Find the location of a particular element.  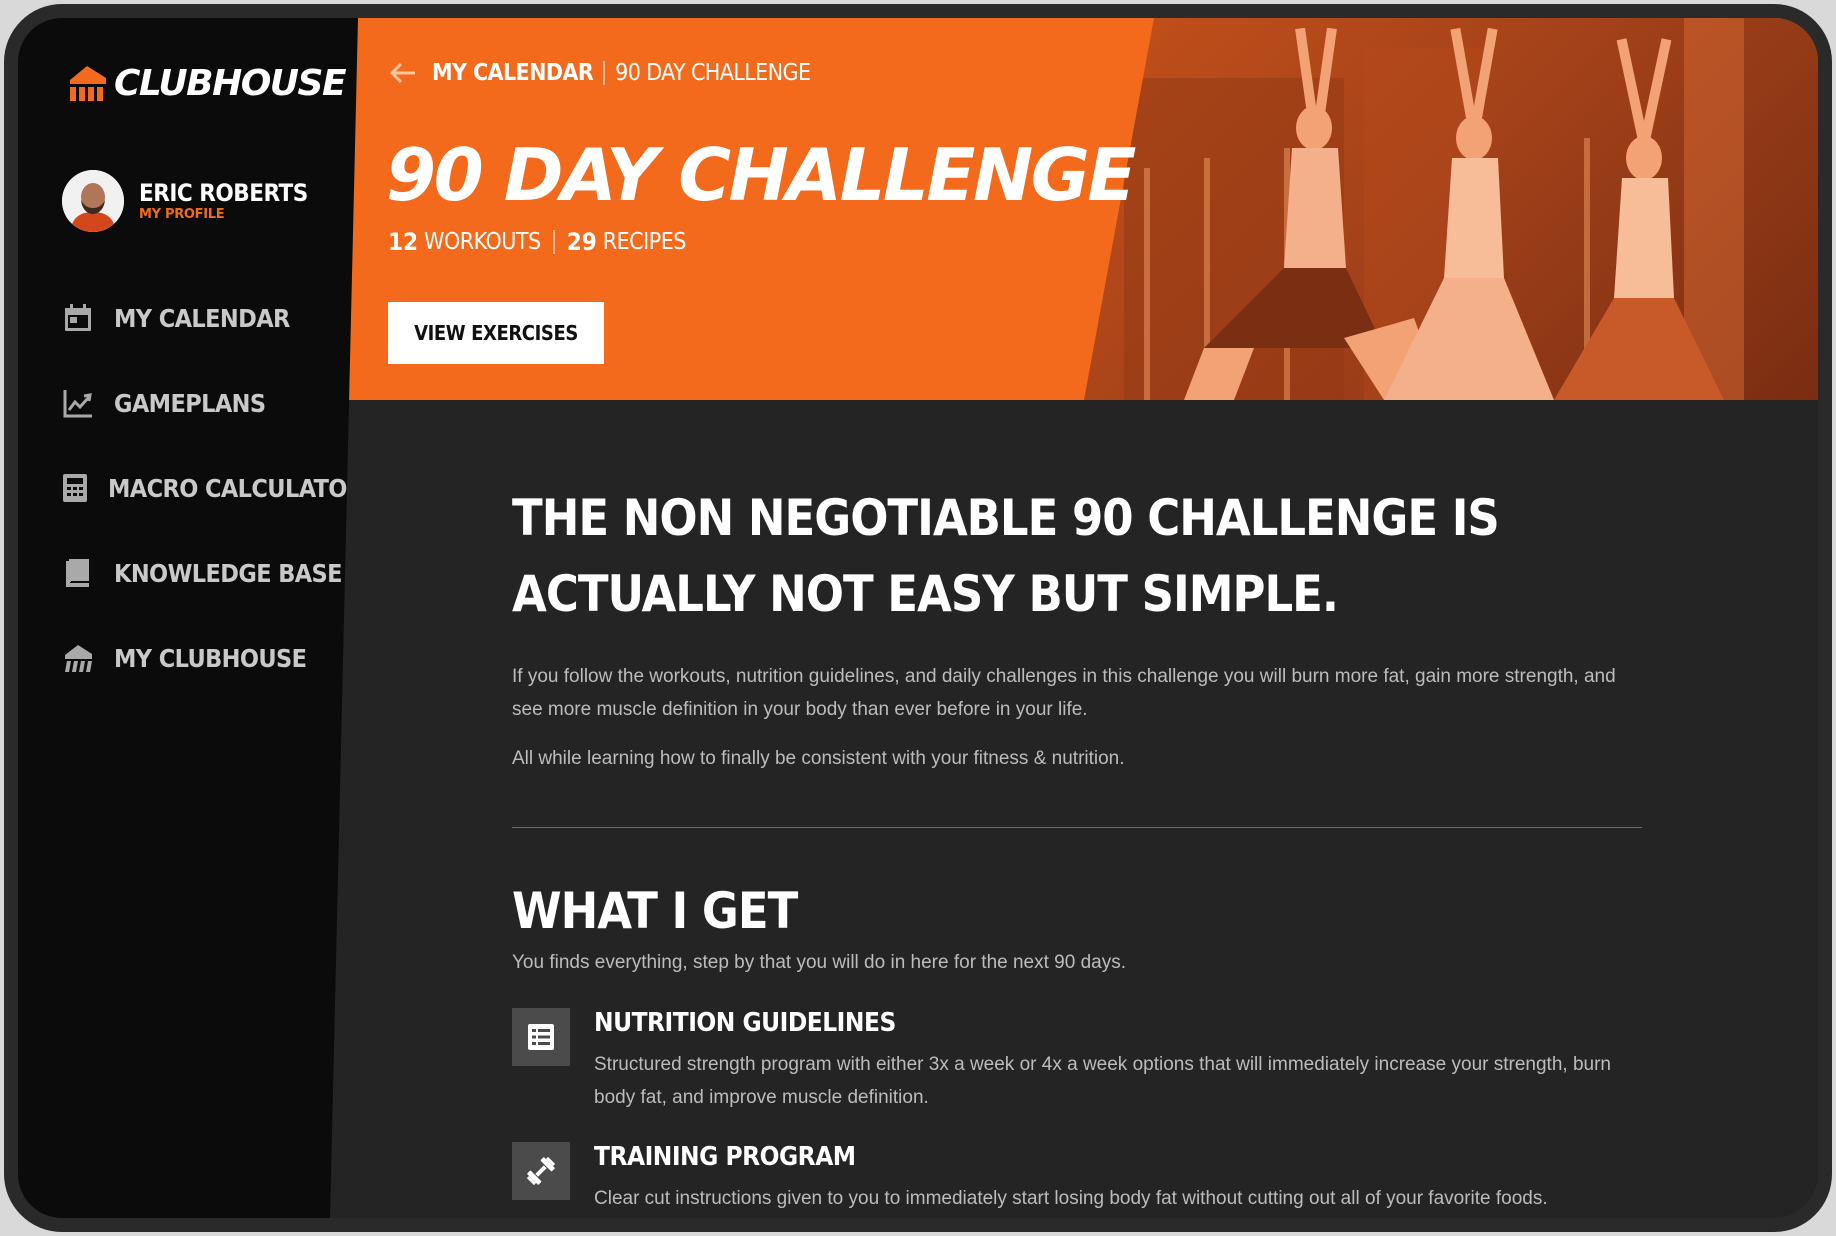

book-icon is located at coordinates (78, 573).